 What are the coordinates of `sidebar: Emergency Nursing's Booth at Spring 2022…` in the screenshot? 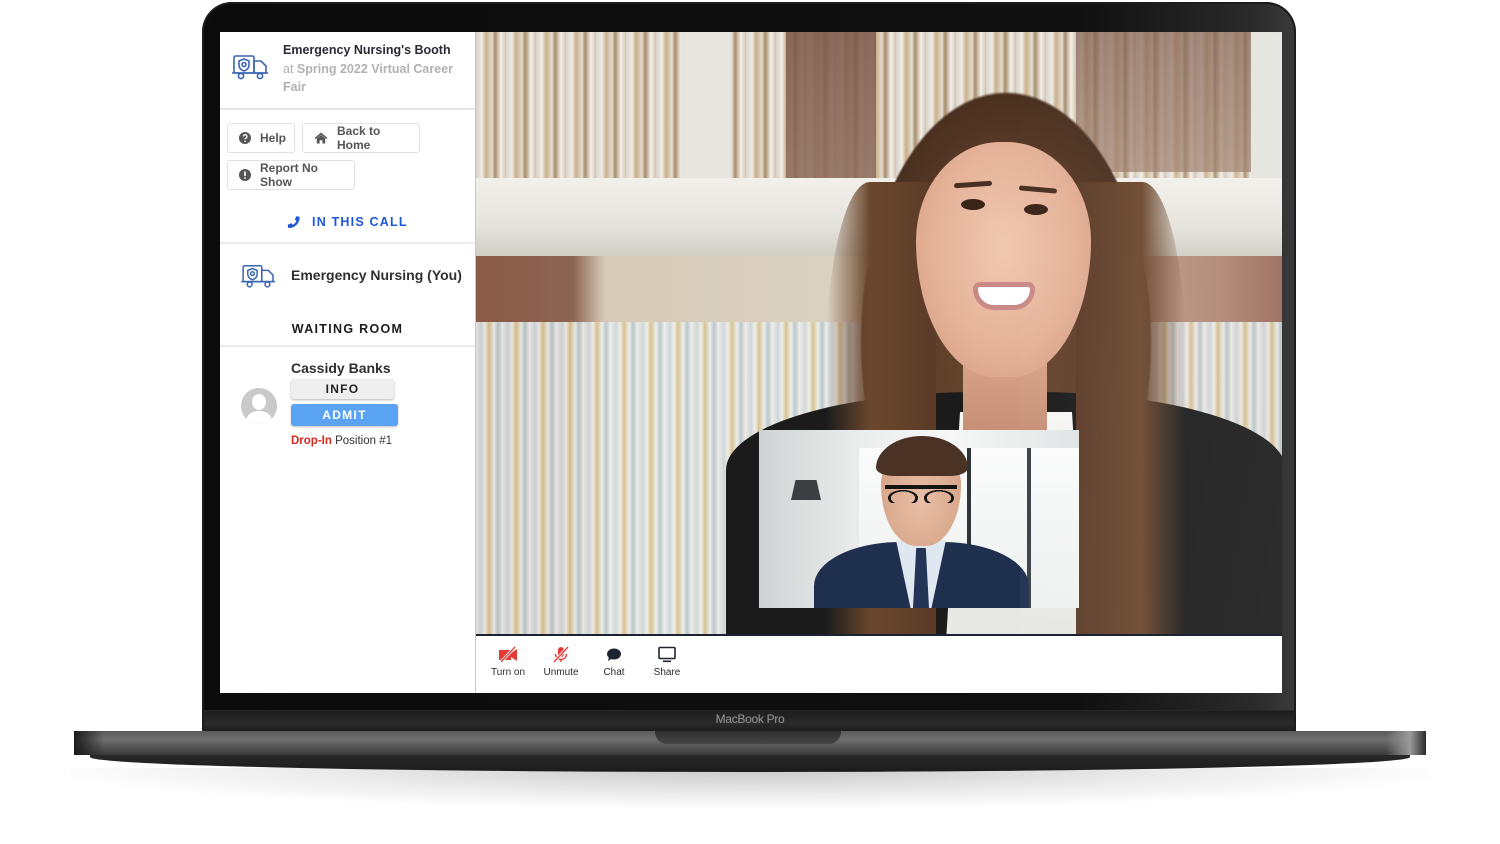 It's located at (348, 362).